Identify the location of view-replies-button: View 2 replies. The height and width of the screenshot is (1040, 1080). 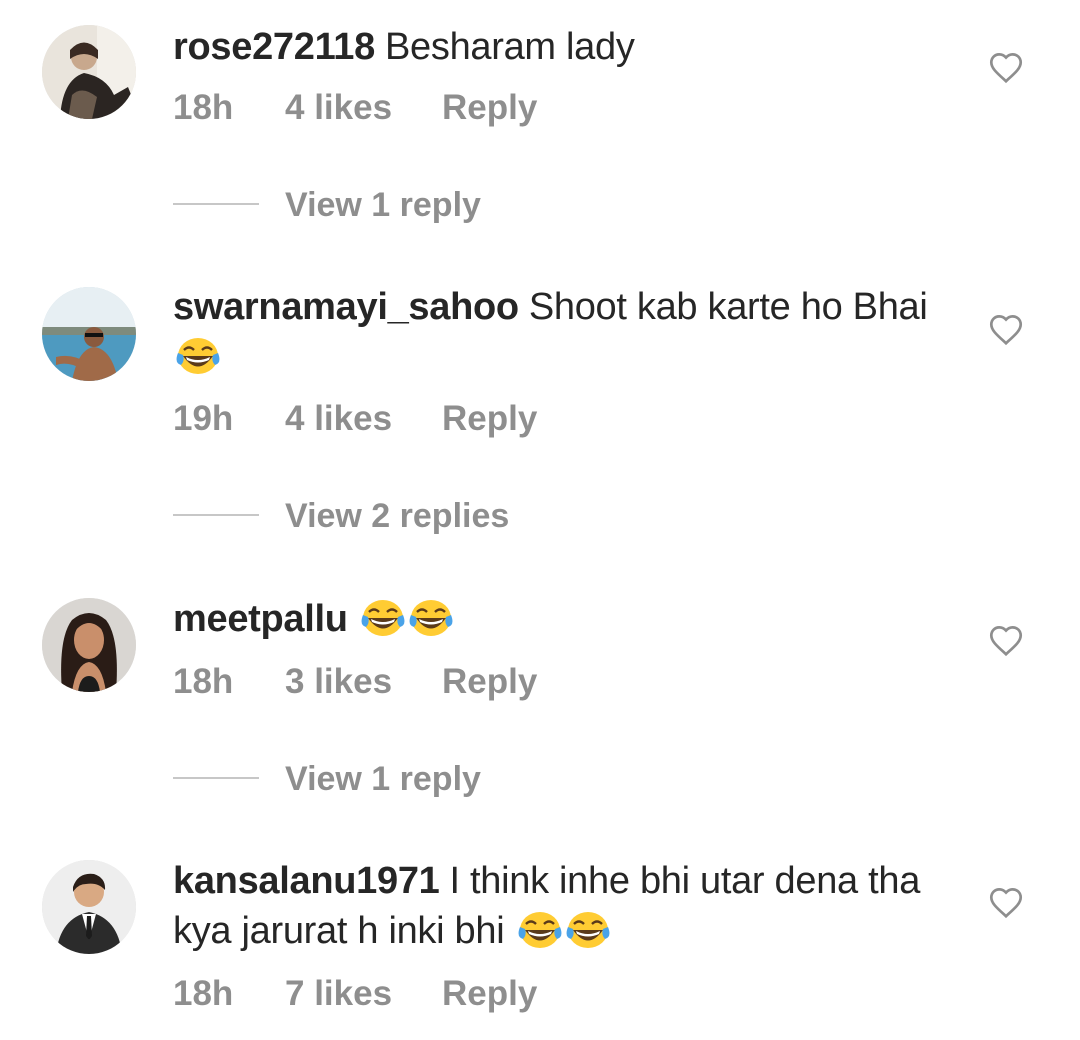
(341, 517).